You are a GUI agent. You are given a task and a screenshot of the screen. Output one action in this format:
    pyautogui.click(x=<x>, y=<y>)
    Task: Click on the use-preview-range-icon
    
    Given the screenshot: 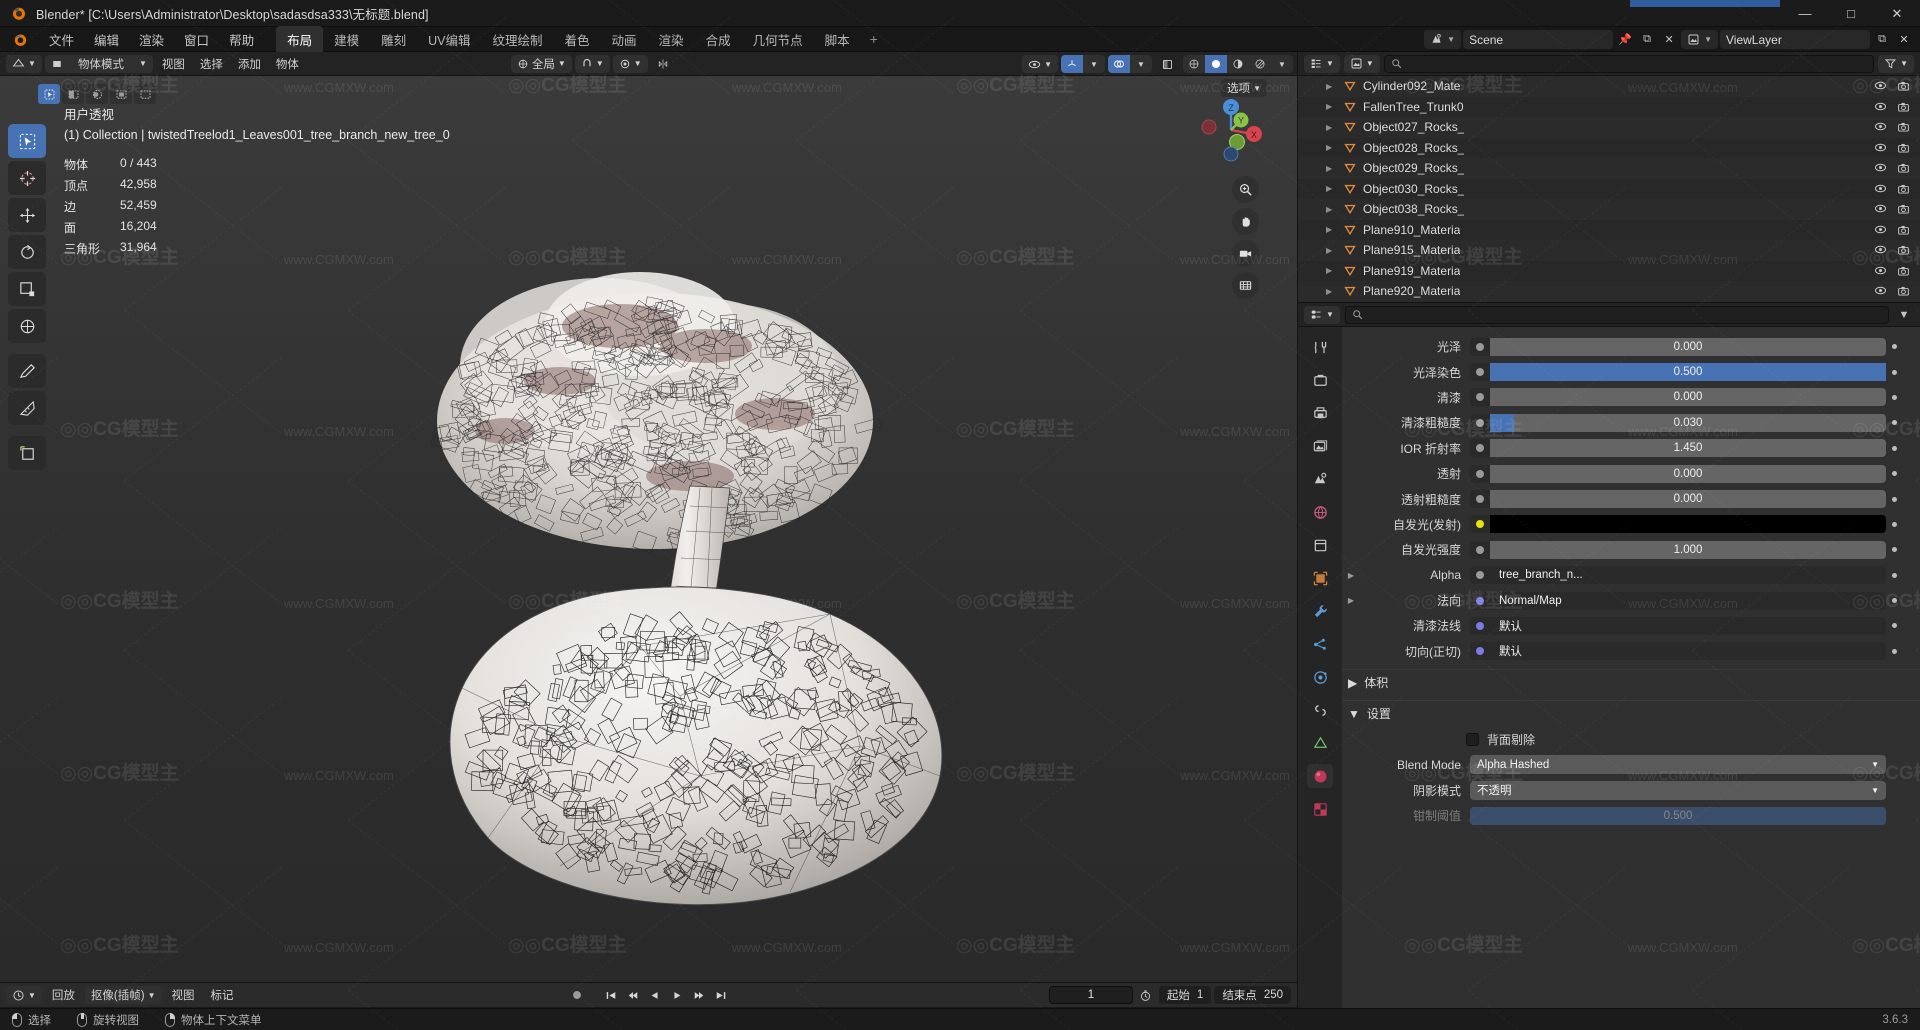 What is the action you would take?
    pyautogui.click(x=1146, y=995)
    